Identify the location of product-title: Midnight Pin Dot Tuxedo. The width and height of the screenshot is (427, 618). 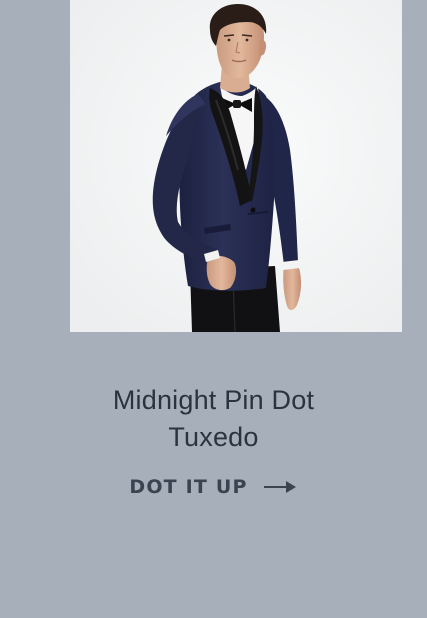
(213, 419).